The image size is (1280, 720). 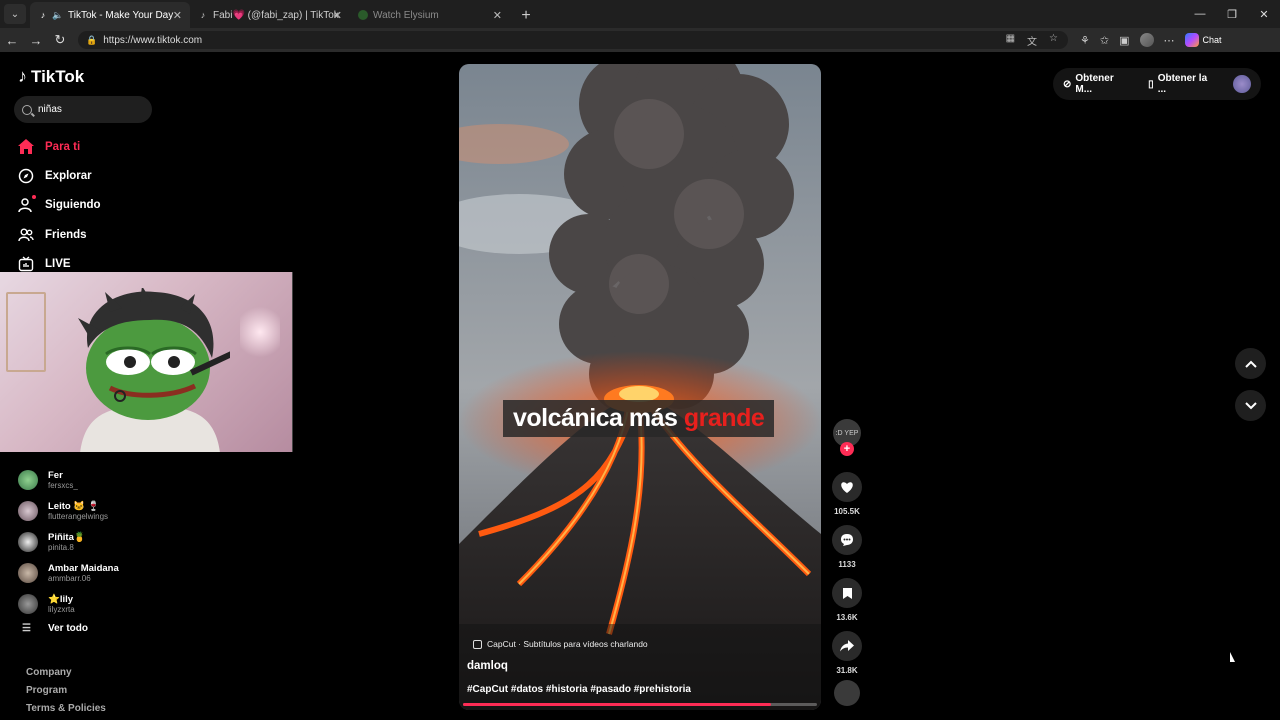 What do you see at coordinates (61, 599) in the screenshot?
I see `account-name: ⭐lily` at bounding box center [61, 599].